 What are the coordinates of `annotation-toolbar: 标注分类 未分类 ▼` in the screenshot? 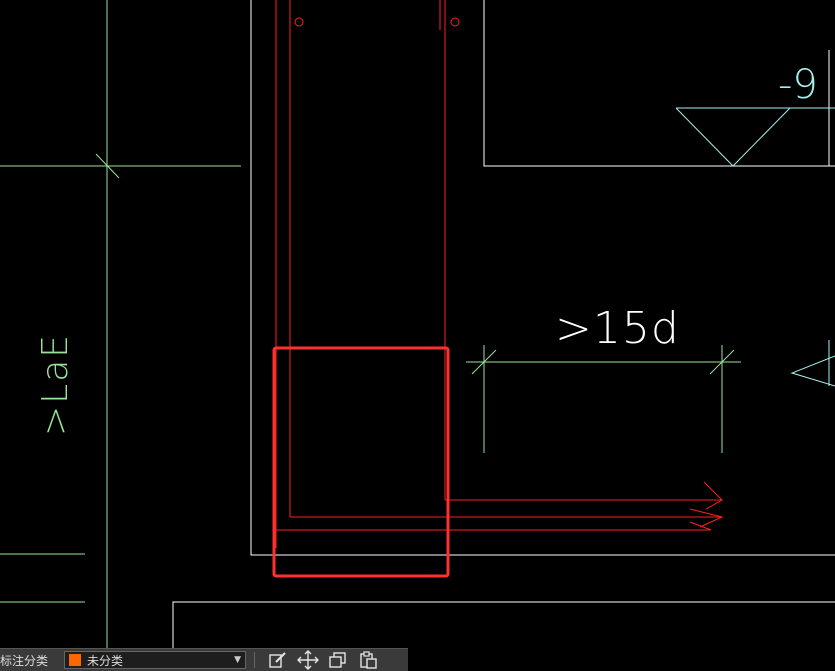 It's located at (204, 659).